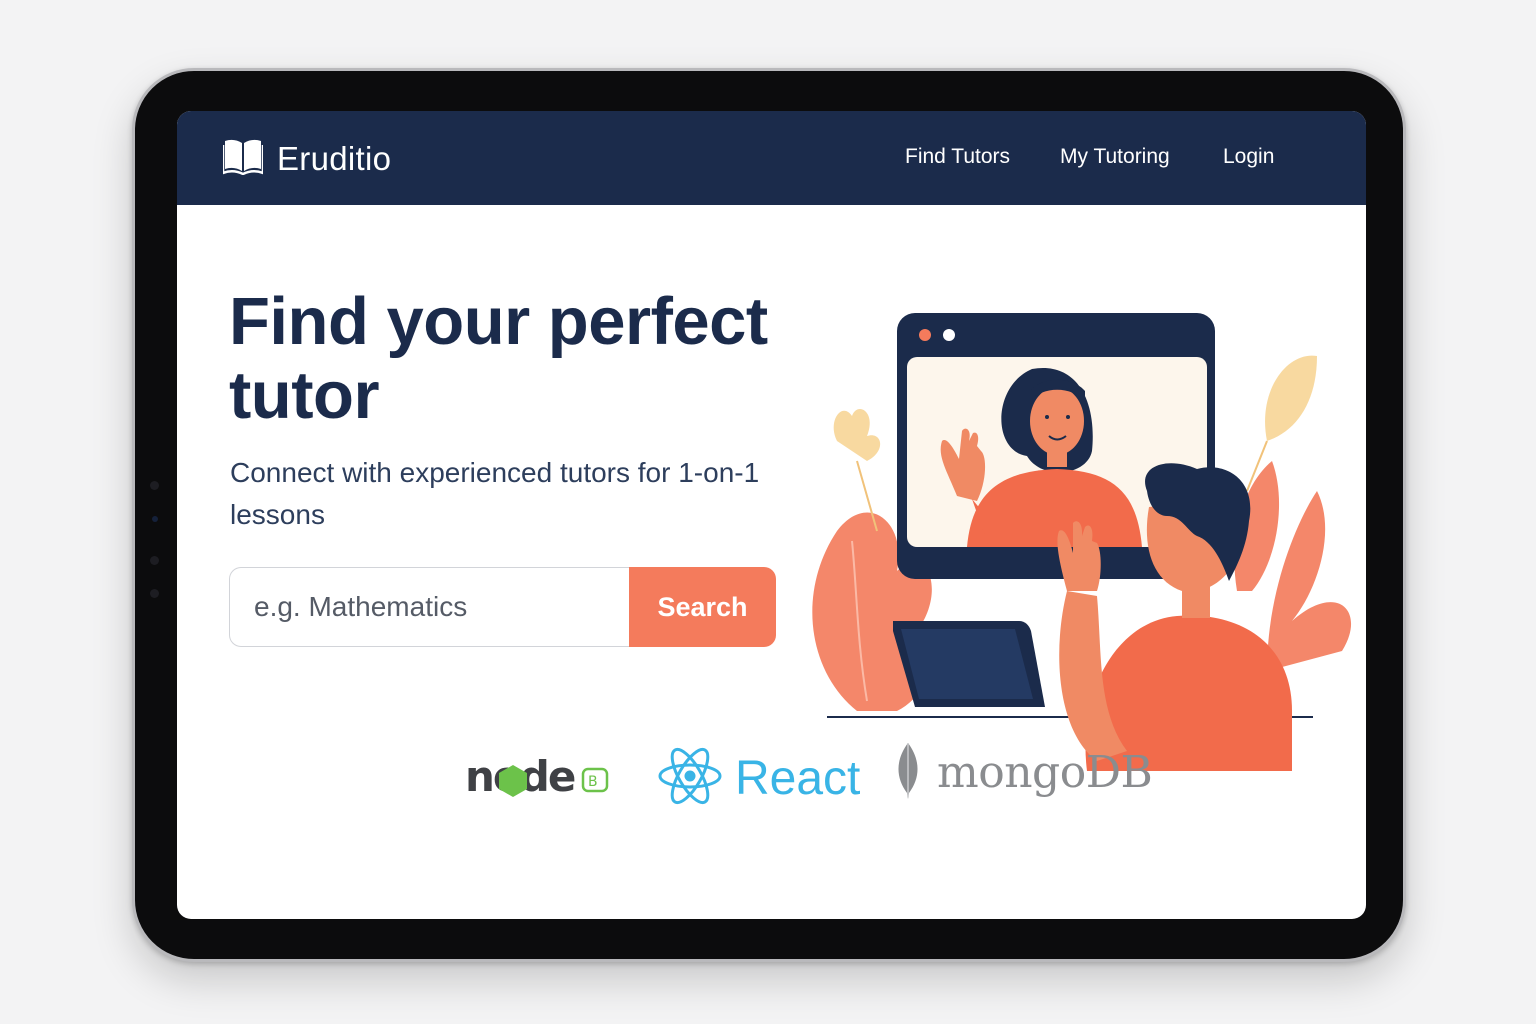 This screenshot has width=1536, height=1024. What do you see at coordinates (243, 158) in the screenshot?
I see `open-book-icon` at bounding box center [243, 158].